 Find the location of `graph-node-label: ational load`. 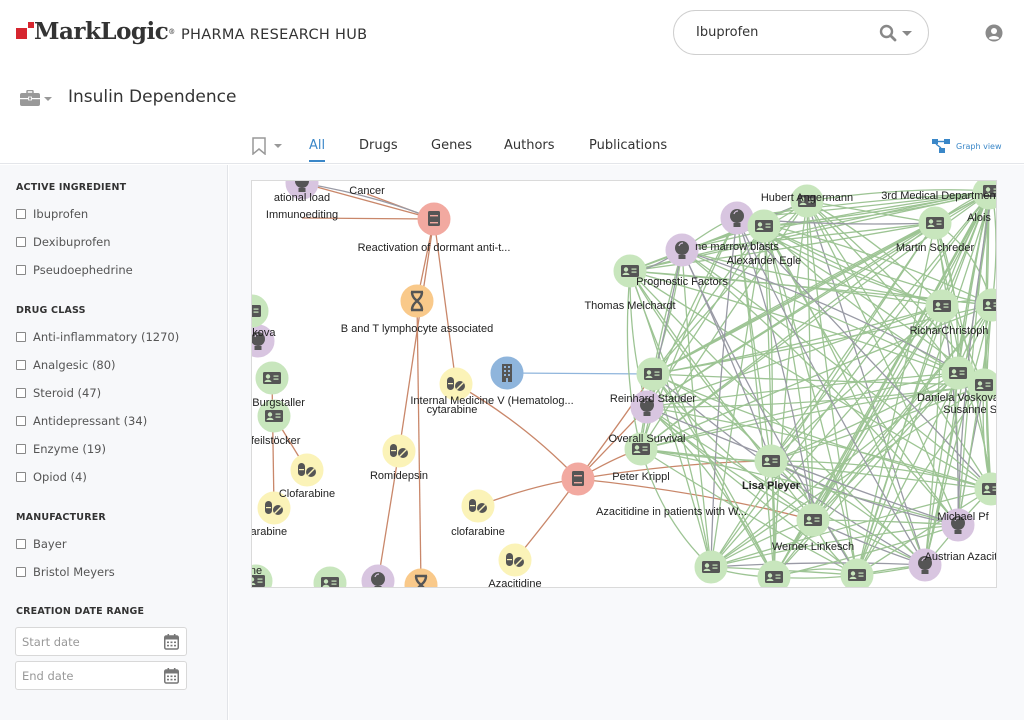

graph-node-label: ational load is located at coordinates (302, 198).